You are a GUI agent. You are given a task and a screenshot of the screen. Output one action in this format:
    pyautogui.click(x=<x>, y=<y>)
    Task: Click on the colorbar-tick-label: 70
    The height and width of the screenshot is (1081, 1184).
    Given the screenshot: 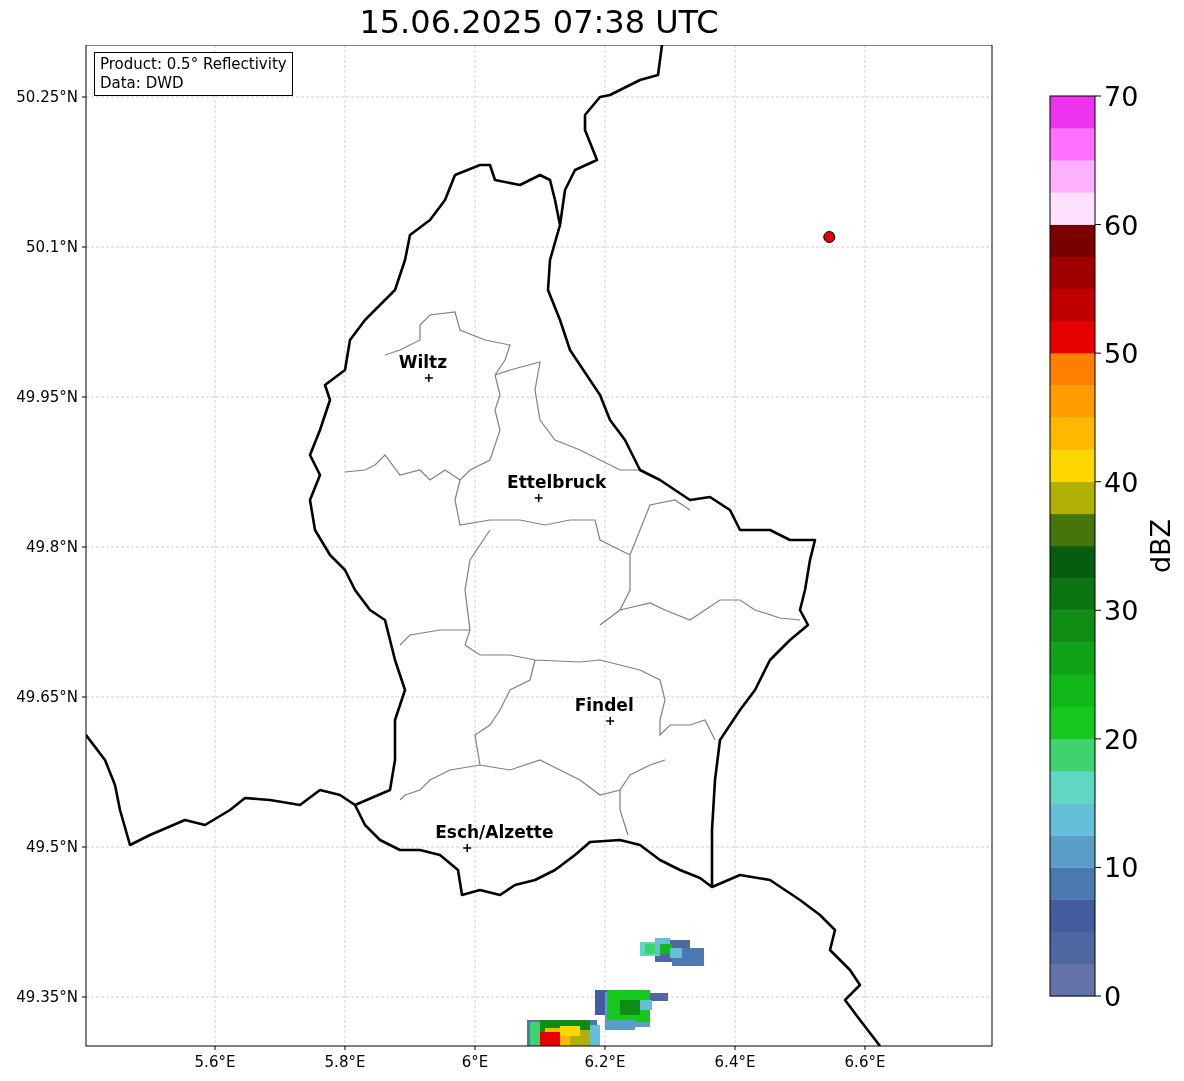 What is the action you would take?
    pyautogui.click(x=1121, y=96)
    